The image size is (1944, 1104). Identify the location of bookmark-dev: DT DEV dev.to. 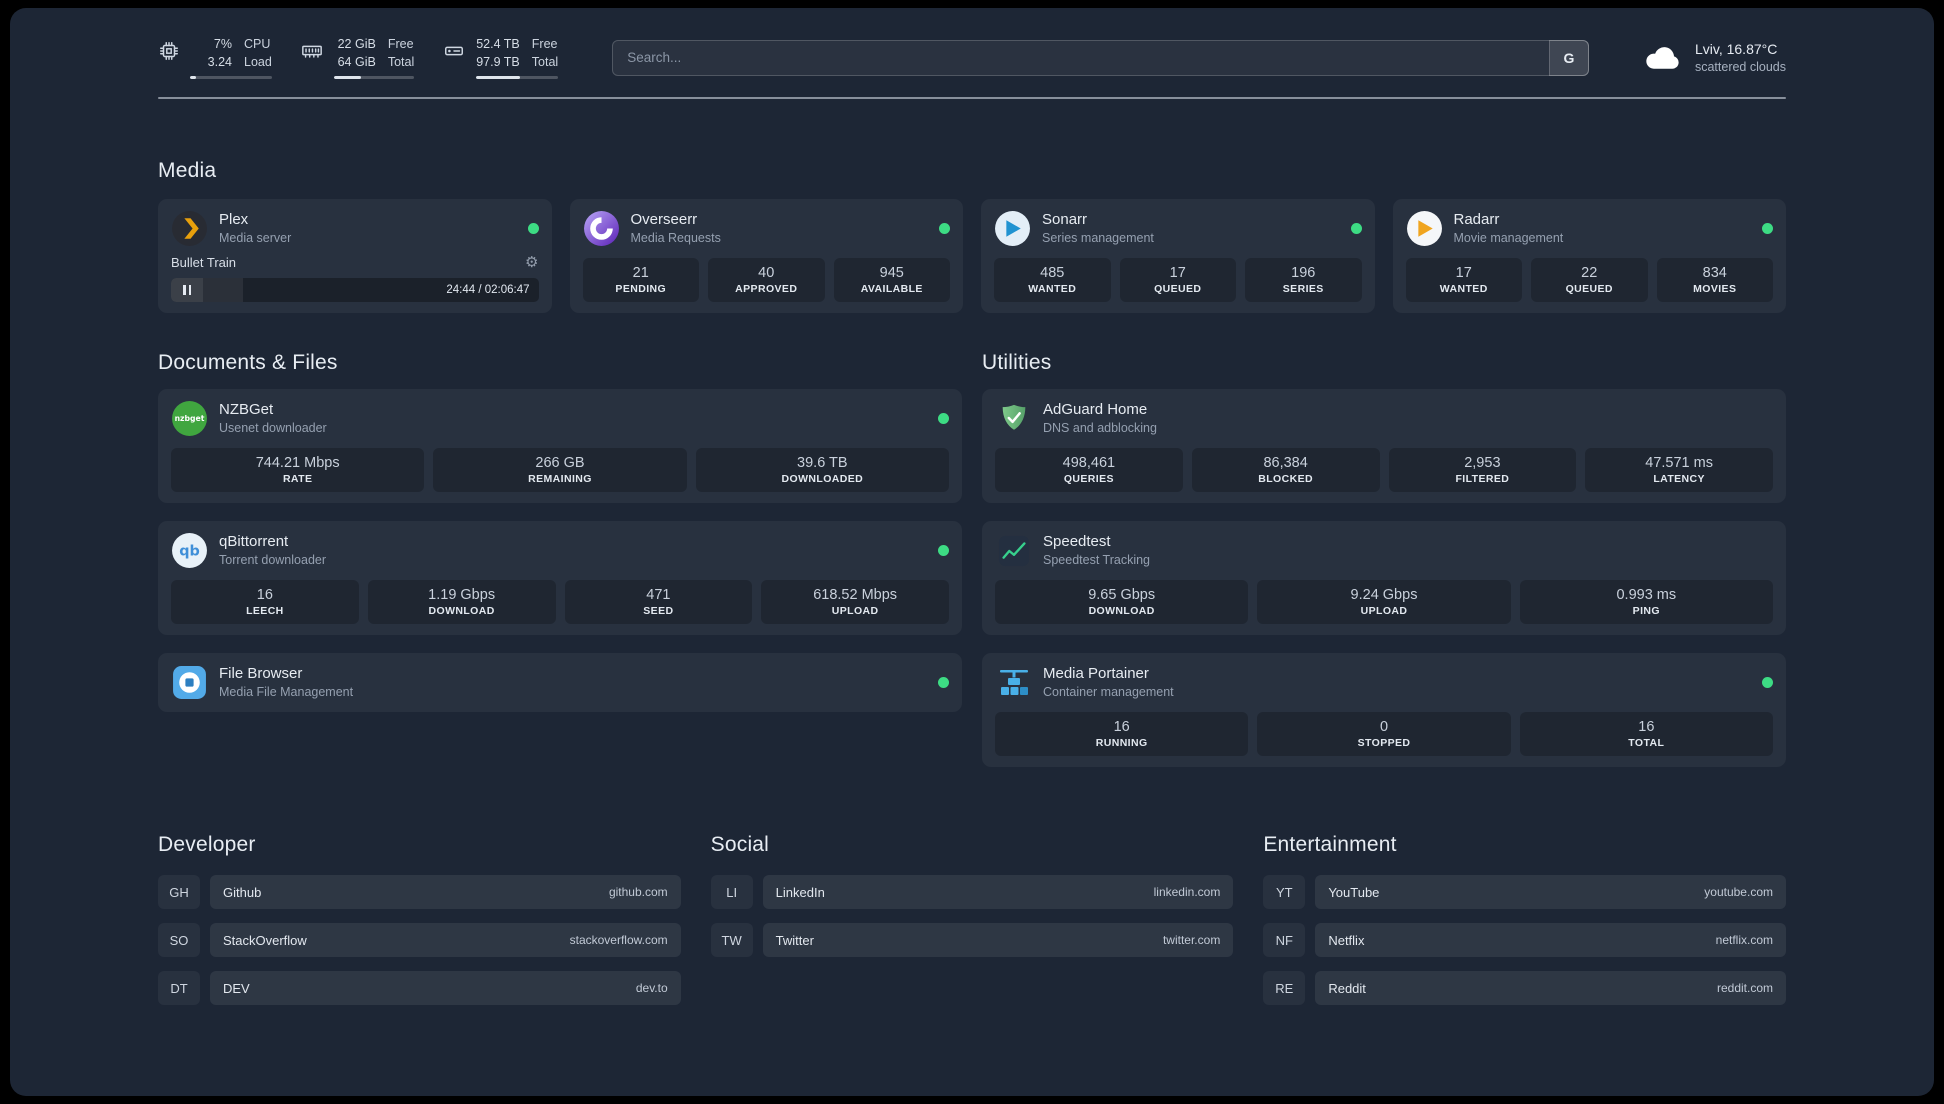
(419, 988).